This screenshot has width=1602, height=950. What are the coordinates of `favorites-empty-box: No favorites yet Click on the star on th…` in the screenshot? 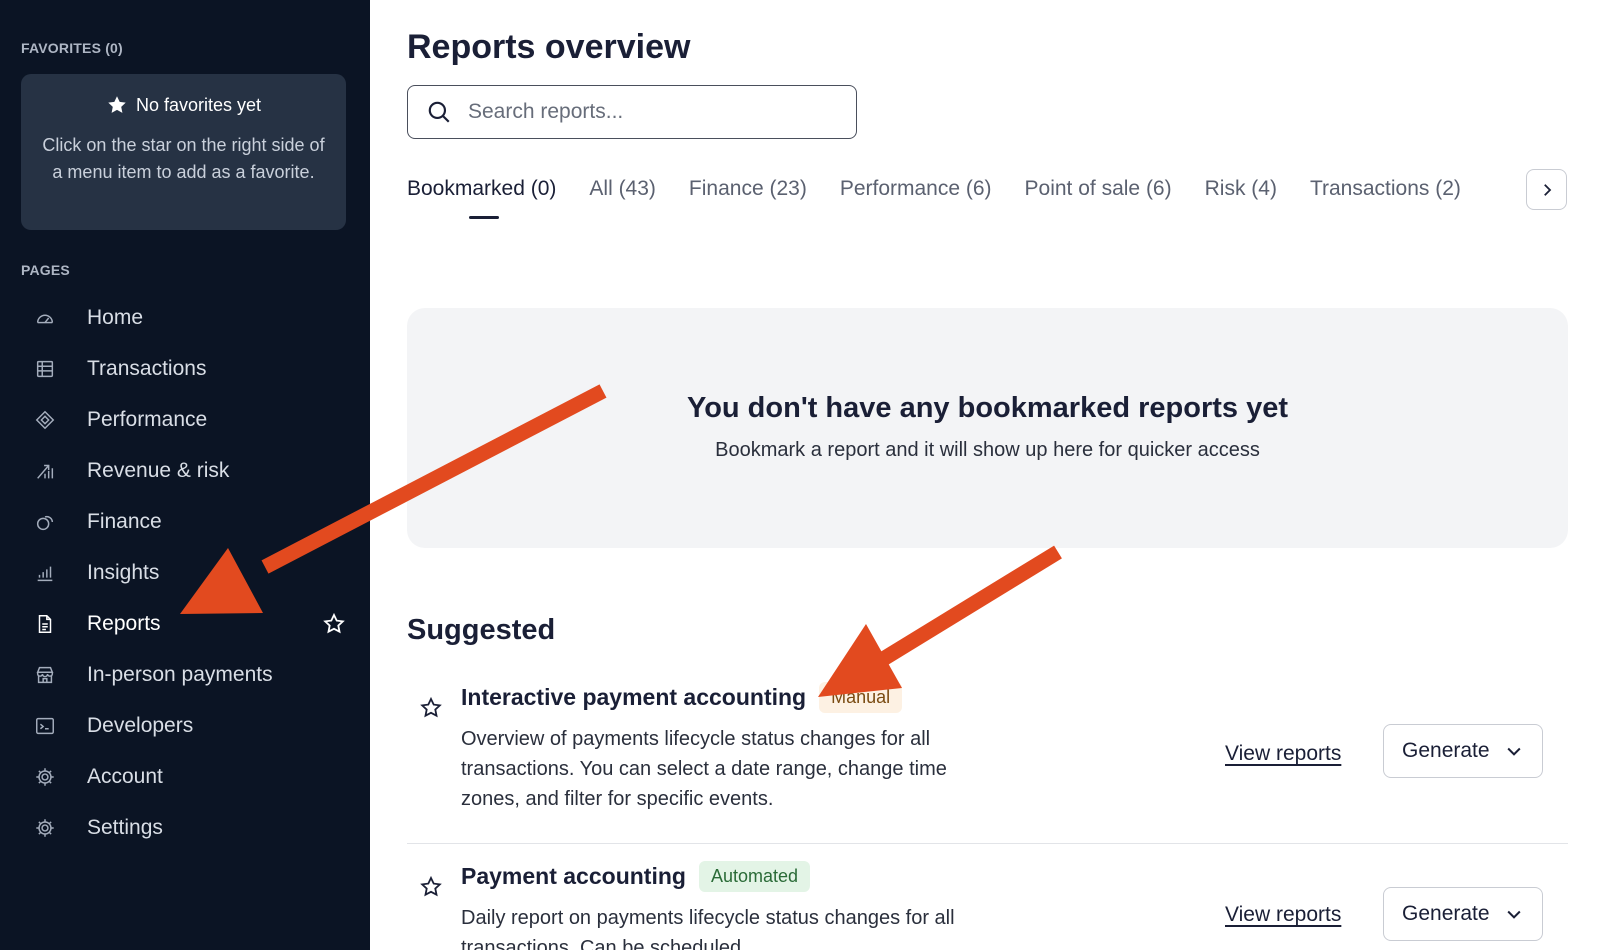 It's located at (183, 152).